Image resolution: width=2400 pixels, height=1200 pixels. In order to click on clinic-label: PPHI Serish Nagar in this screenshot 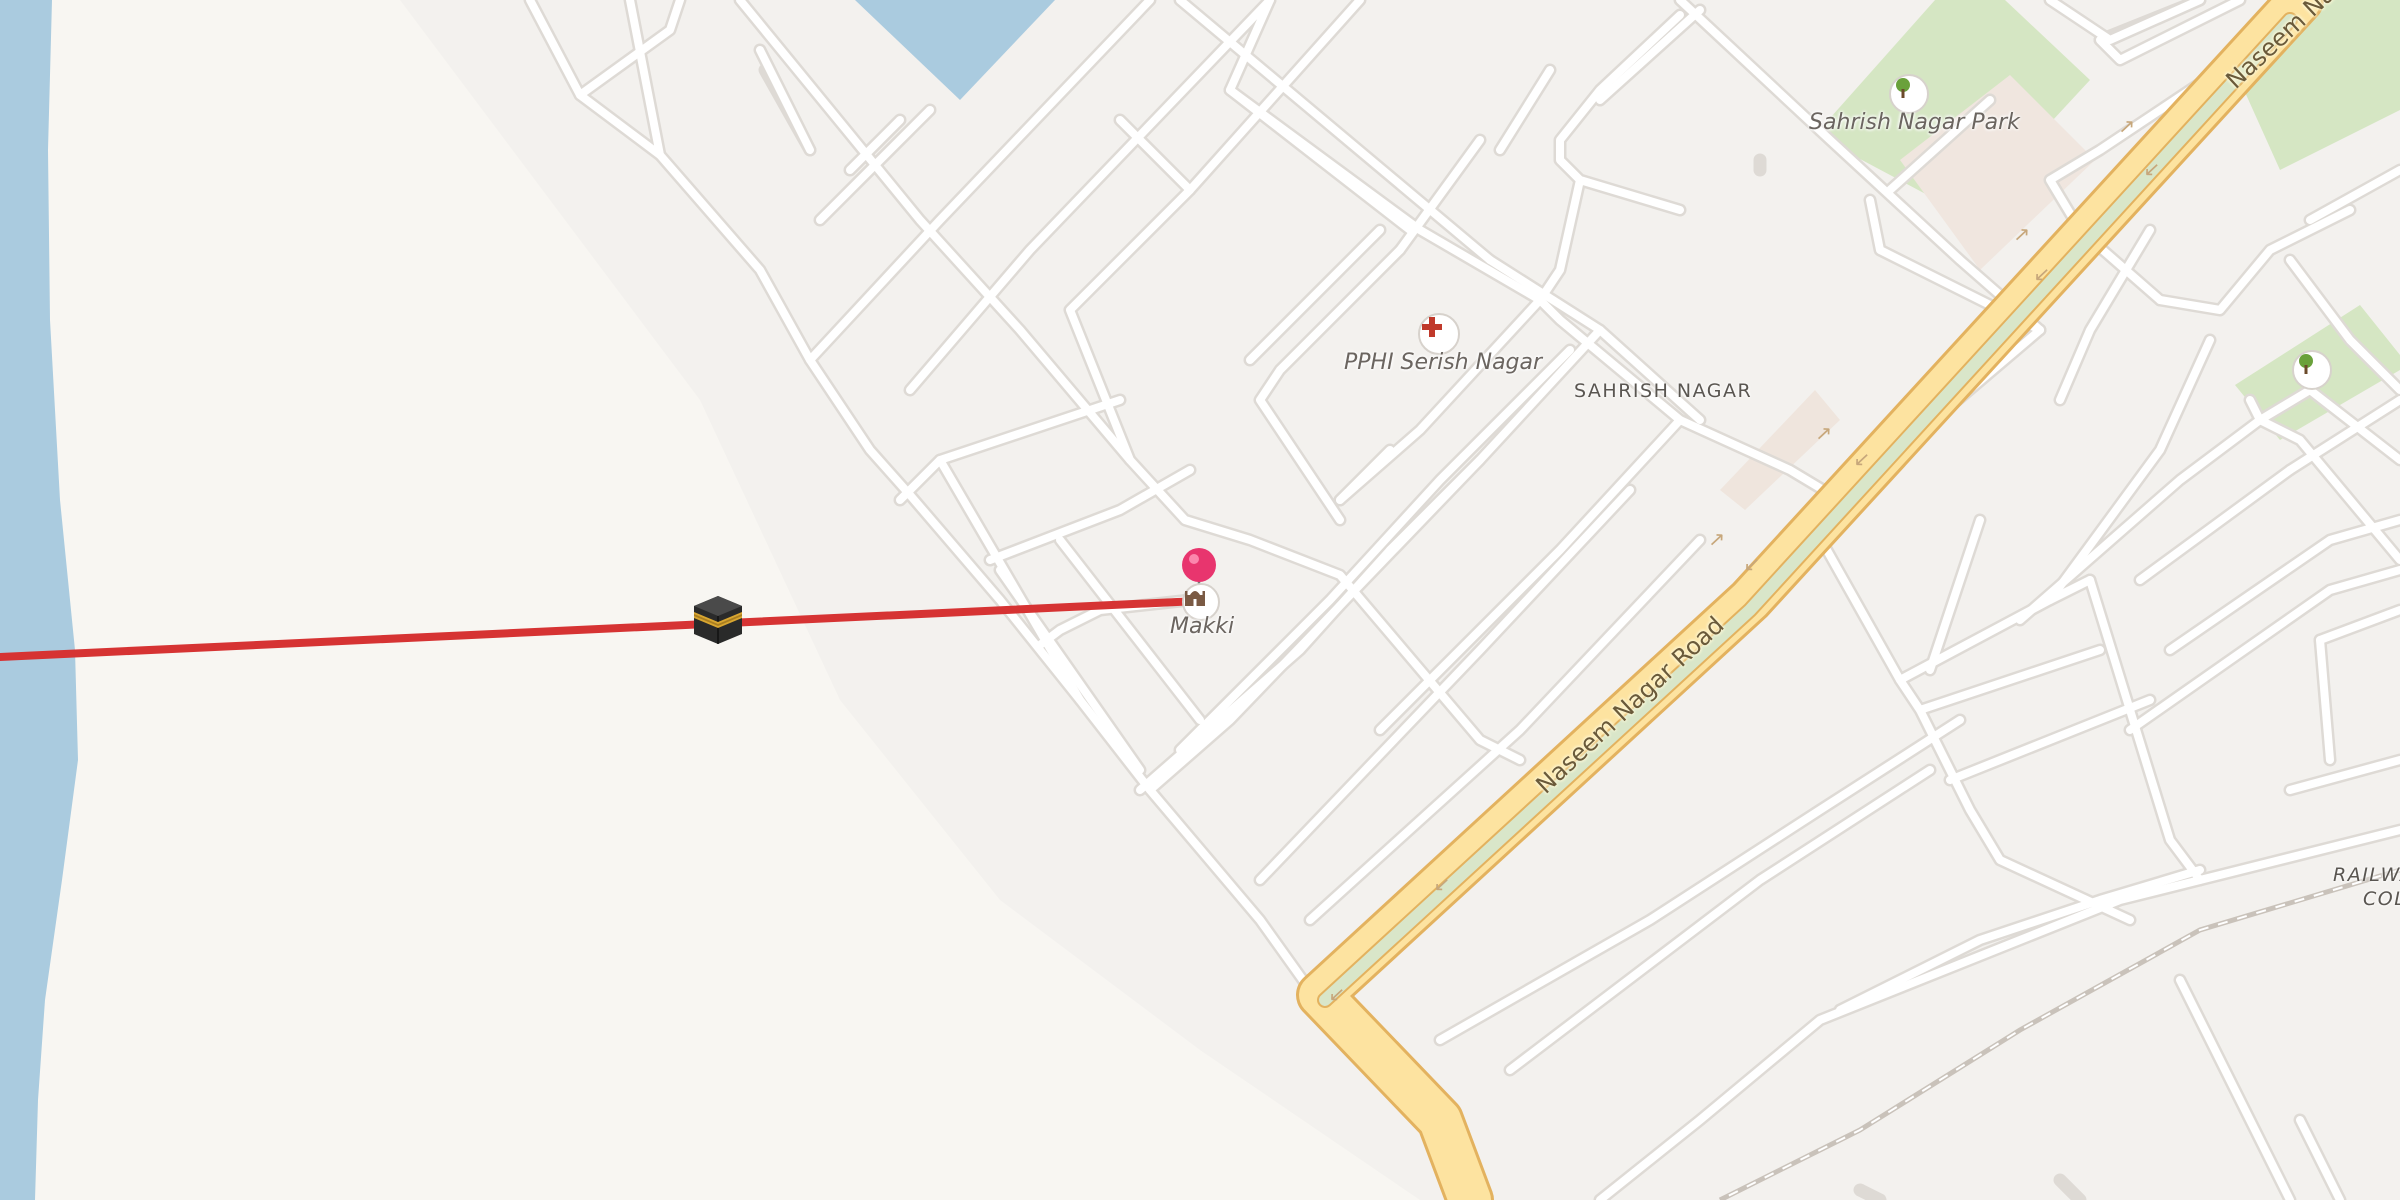, I will do `click(1443, 362)`.